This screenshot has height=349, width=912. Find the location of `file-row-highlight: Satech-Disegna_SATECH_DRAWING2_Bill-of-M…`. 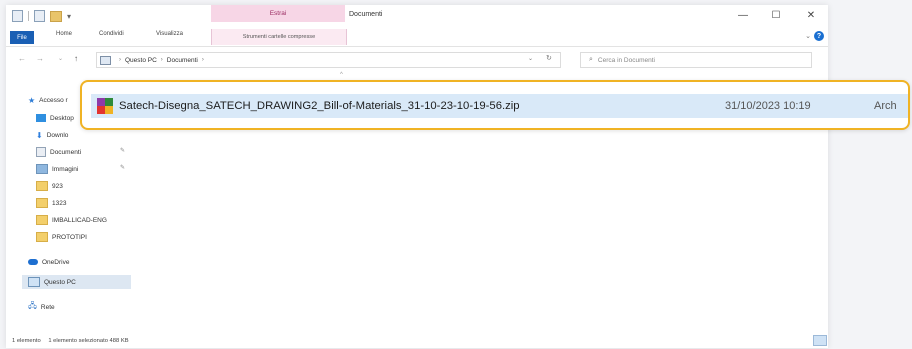

file-row-highlight: Satech-Disegna_SATECH_DRAWING2_Bill-of-M… is located at coordinates (495, 105).